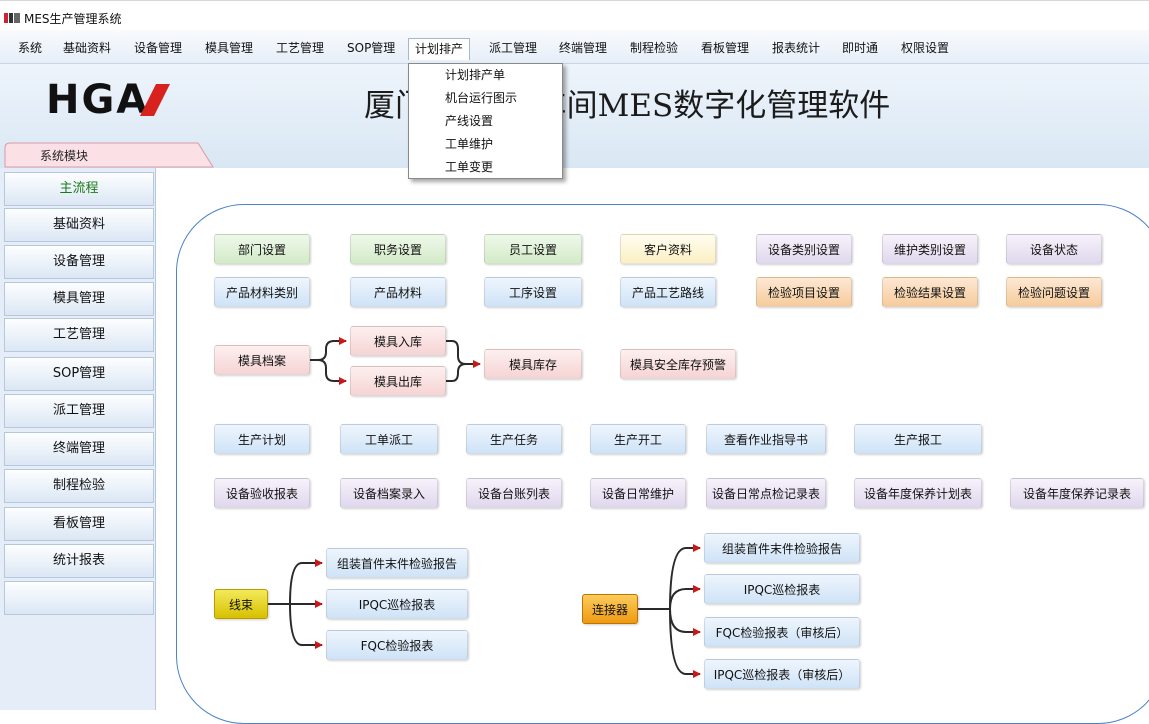  Describe the element at coordinates (1054, 249) in the screenshot. I see `flow-equipment-status: 设备状态` at that location.